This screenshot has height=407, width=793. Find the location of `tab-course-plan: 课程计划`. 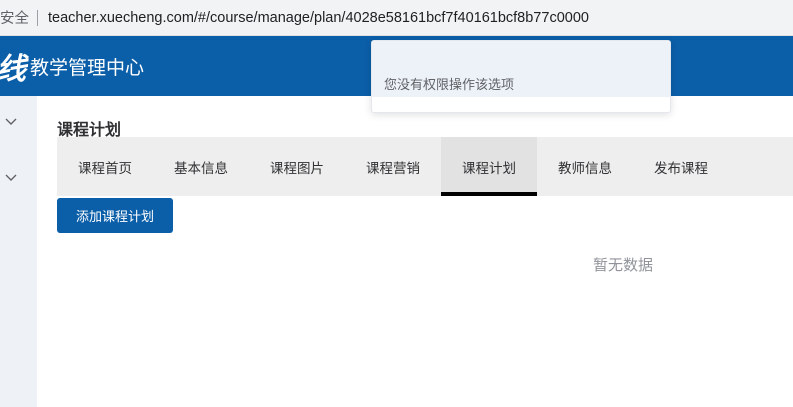

tab-course-plan: 课程计划 is located at coordinates (489, 166).